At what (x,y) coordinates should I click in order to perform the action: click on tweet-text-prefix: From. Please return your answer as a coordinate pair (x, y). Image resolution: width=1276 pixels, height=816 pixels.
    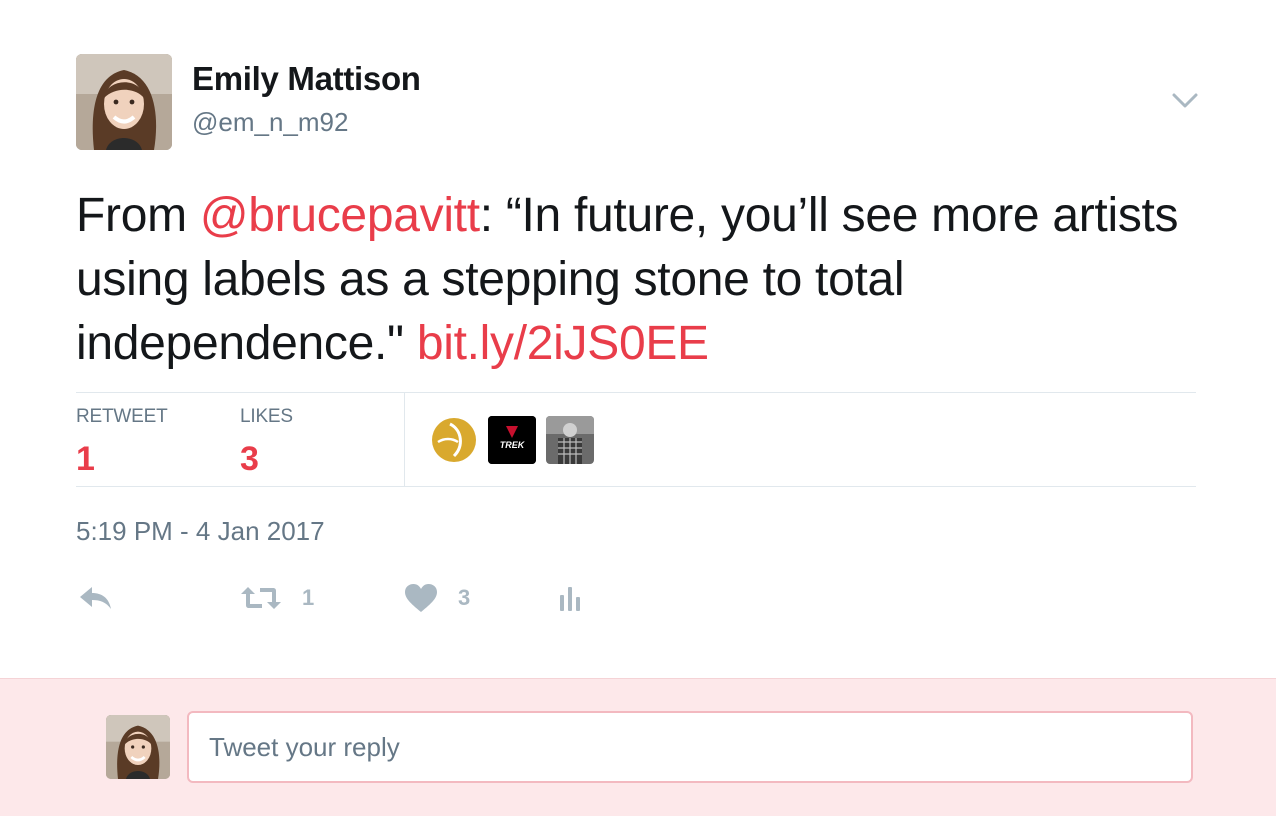
    Looking at the image, I should click on (138, 215).